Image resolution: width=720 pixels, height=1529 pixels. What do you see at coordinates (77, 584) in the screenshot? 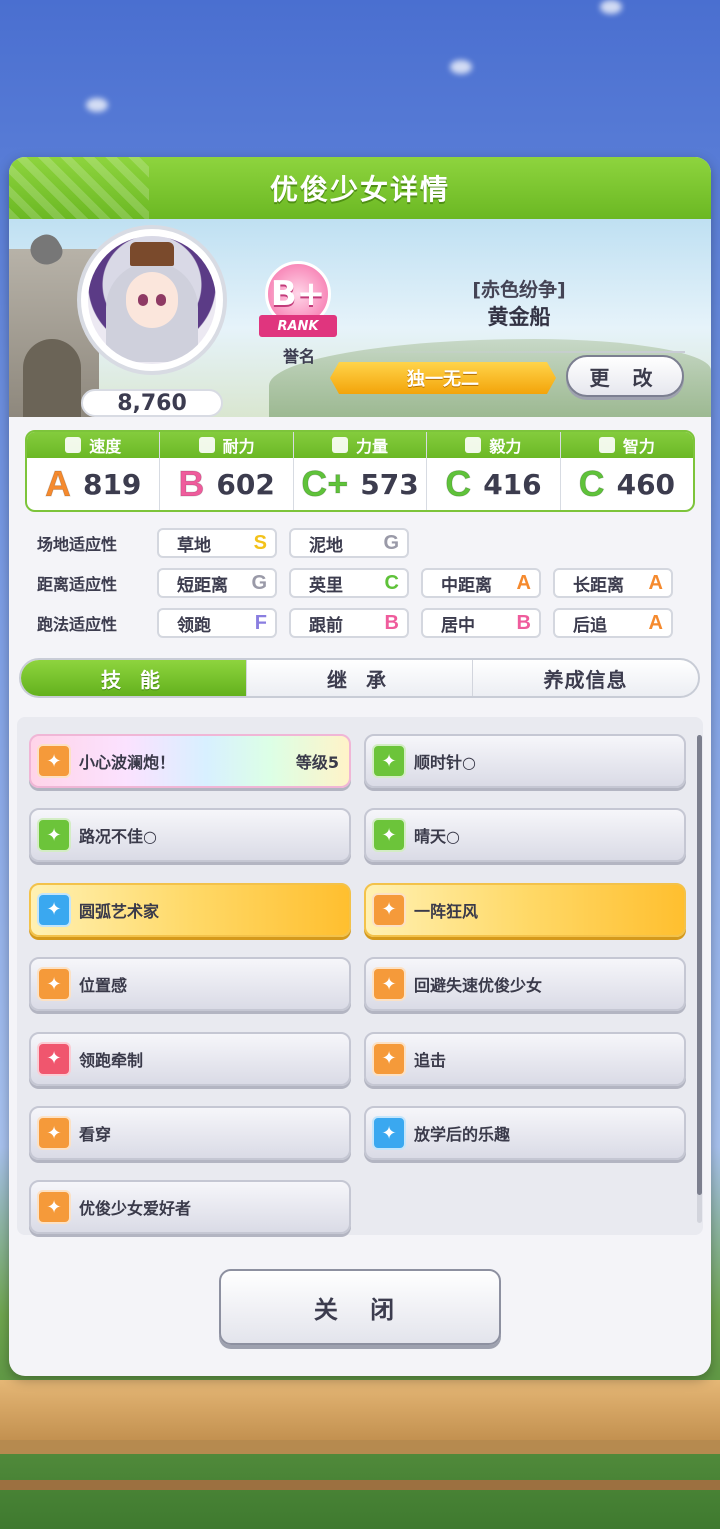
I see `aptitude-label: 距离适应性` at bounding box center [77, 584].